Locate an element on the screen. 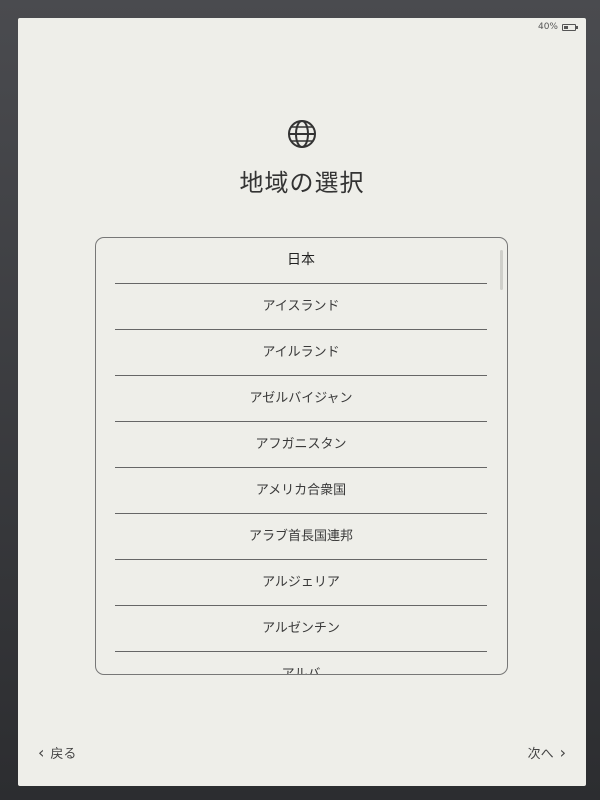  region-item: アゼルバイジャン is located at coordinates (301, 399).